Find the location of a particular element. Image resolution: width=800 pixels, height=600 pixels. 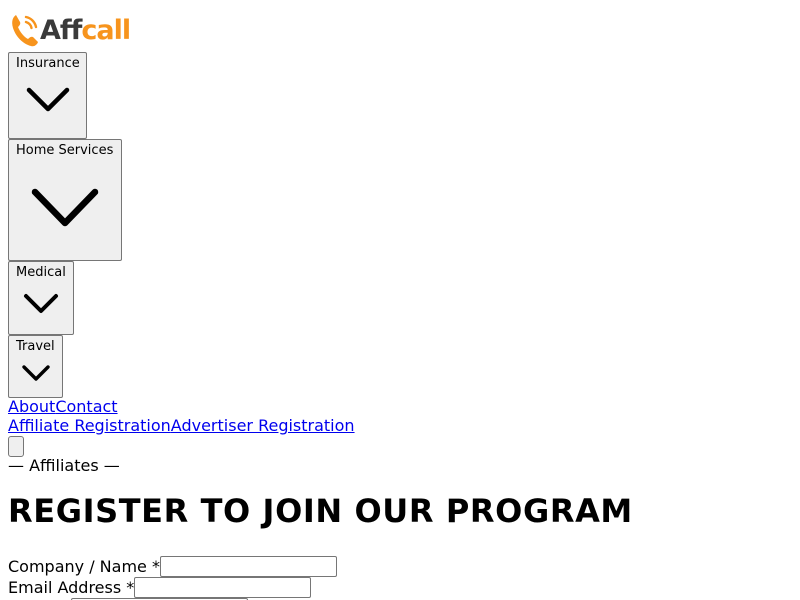

insurance-dropdown-label: Insurance is located at coordinates (48, 63).